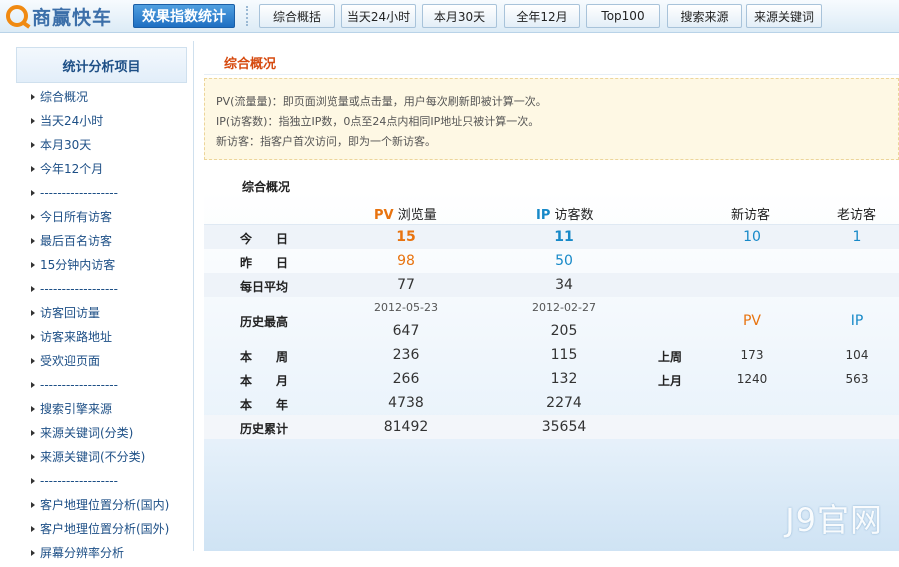  What do you see at coordinates (326, 141) in the screenshot?
I see `definition-new-visitor: 新访客：指客户首次访问，即为一个新访客。` at bounding box center [326, 141].